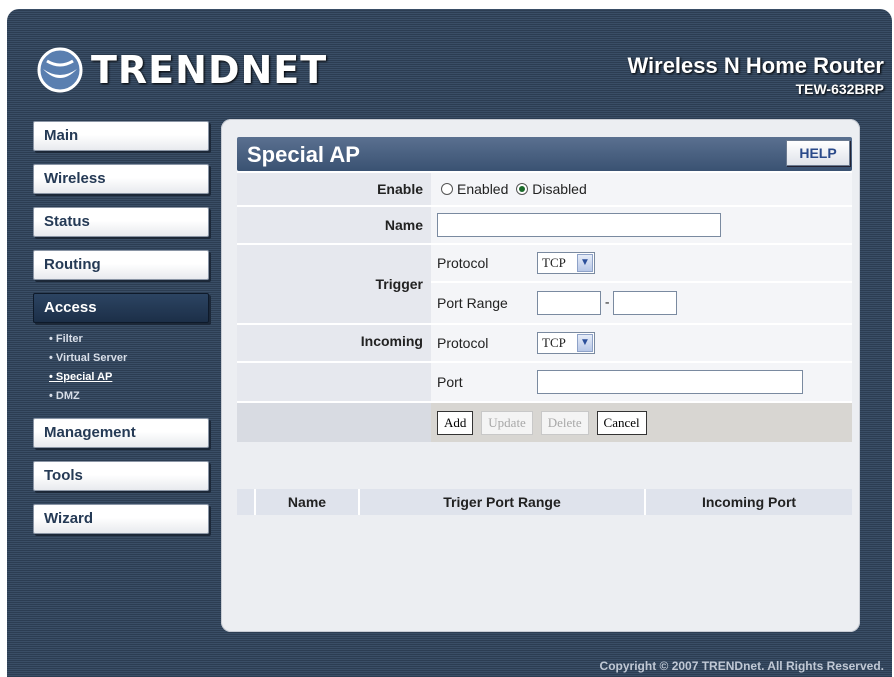 This screenshot has width=894, height=677. What do you see at coordinates (455, 422) in the screenshot?
I see `add-button: Add` at bounding box center [455, 422].